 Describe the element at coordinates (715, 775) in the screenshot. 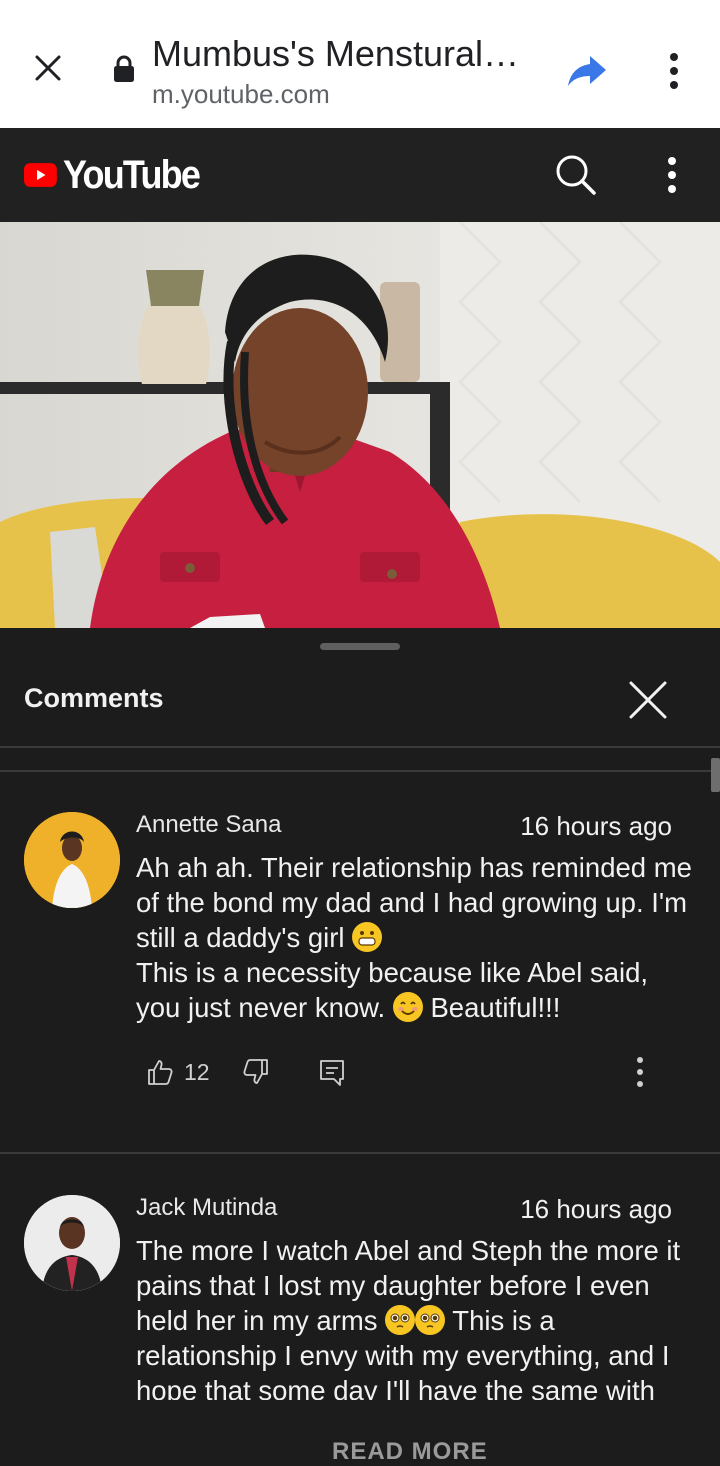

I see `scrollbar` at that location.